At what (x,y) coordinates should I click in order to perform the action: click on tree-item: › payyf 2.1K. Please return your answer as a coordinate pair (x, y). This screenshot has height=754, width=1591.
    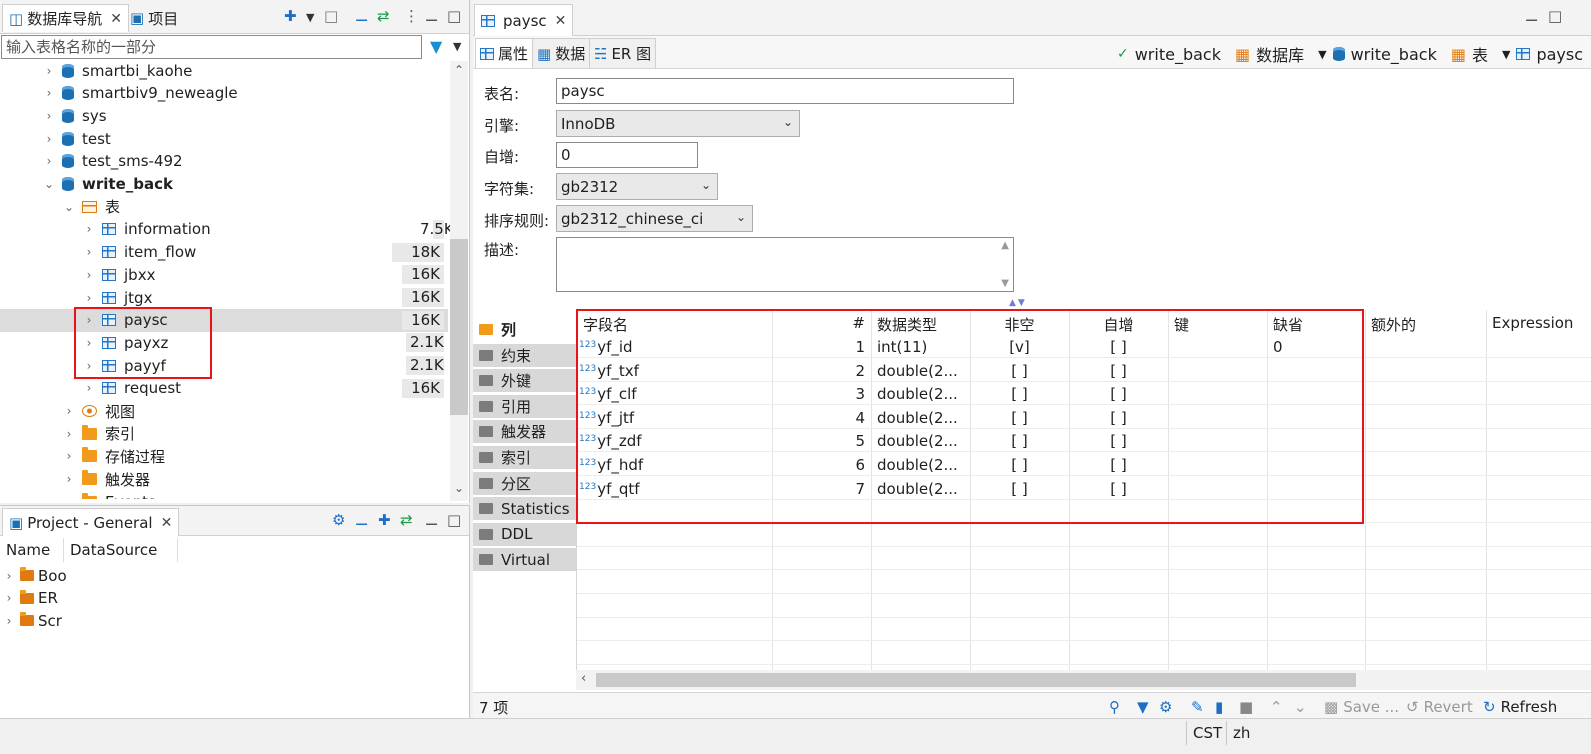
    Looking at the image, I should click on (224, 365).